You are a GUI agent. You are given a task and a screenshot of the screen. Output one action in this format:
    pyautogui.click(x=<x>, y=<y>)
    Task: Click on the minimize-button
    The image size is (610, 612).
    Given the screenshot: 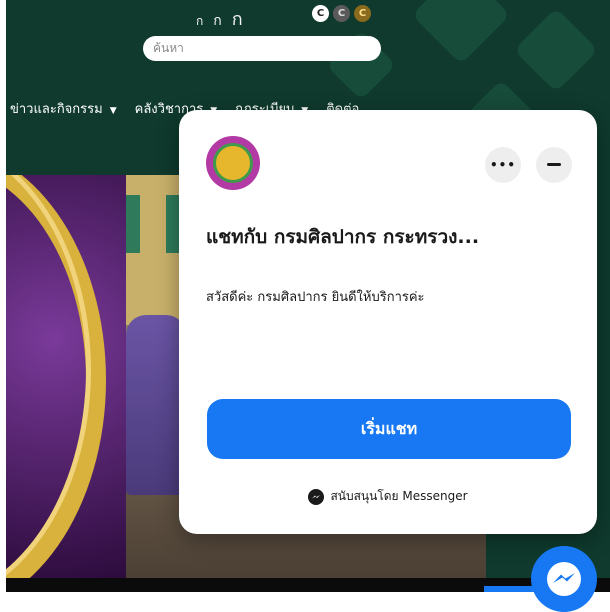 What is the action you would take?
    pyautogui.click(x=554, y=165)
    